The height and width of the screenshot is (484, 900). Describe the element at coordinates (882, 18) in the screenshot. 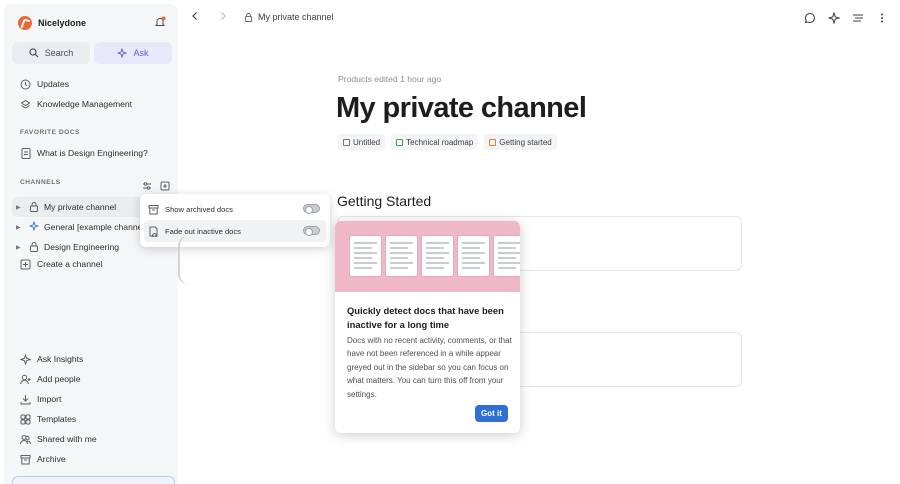

I see `more-options-icon` at that location.